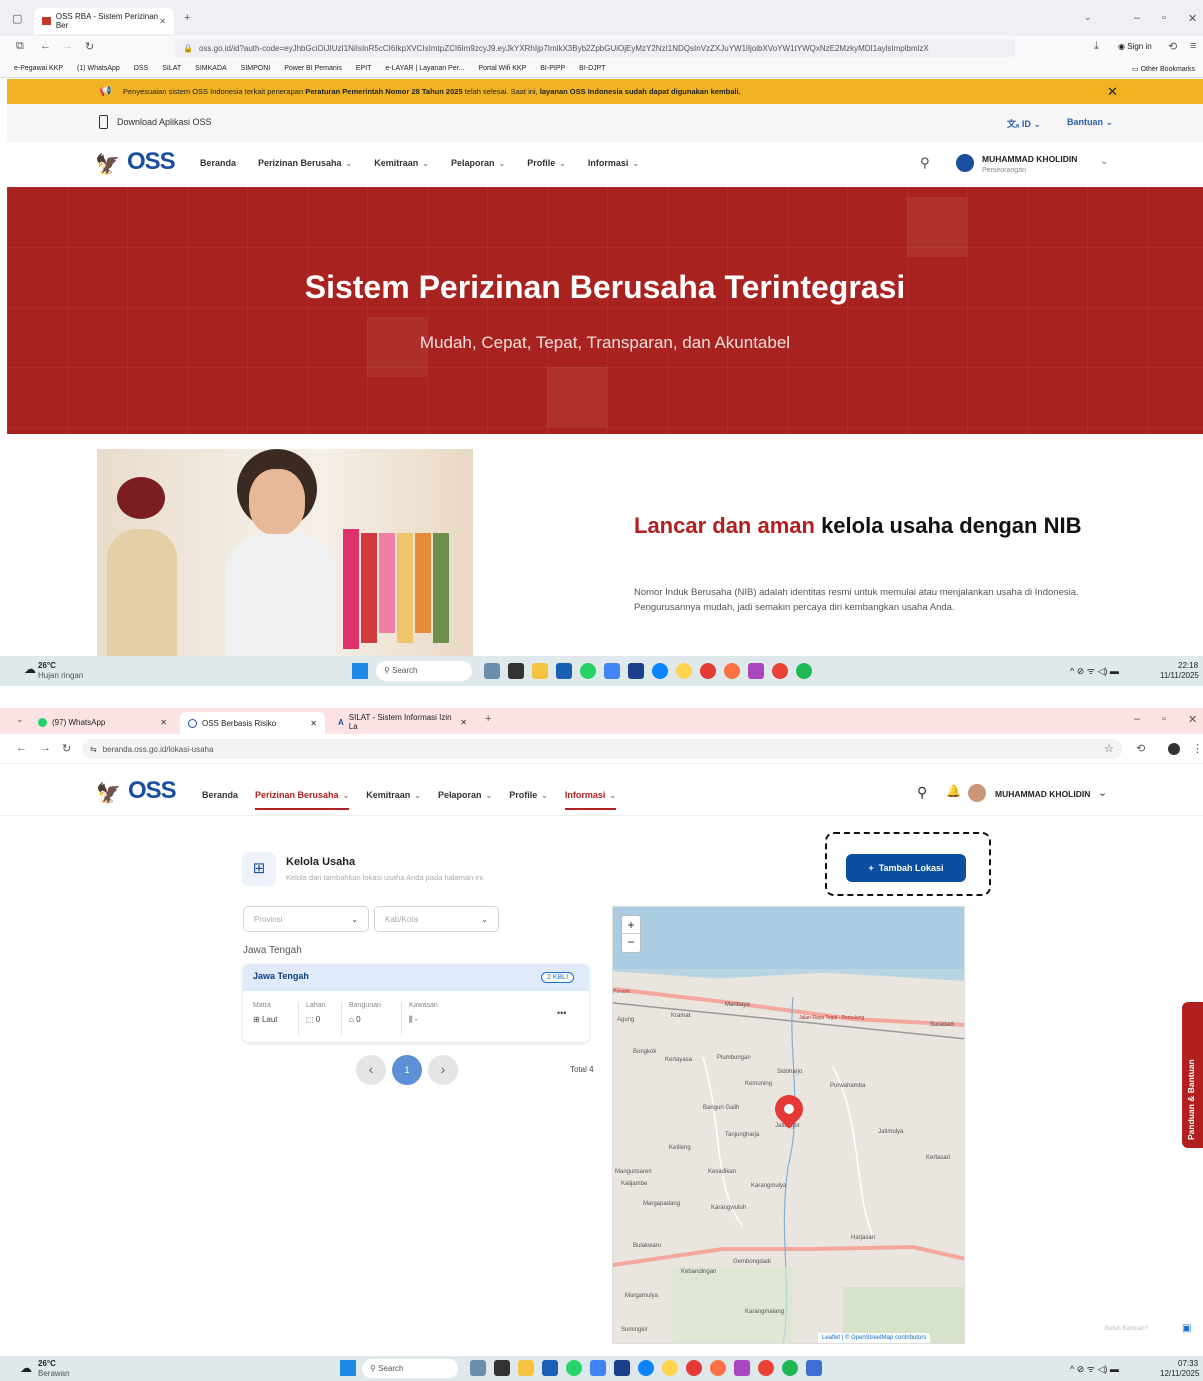  What do you see at coordinates (1174, 749) in the screenshot?
I see `profile-icon` at bounding box center [1174, 749].